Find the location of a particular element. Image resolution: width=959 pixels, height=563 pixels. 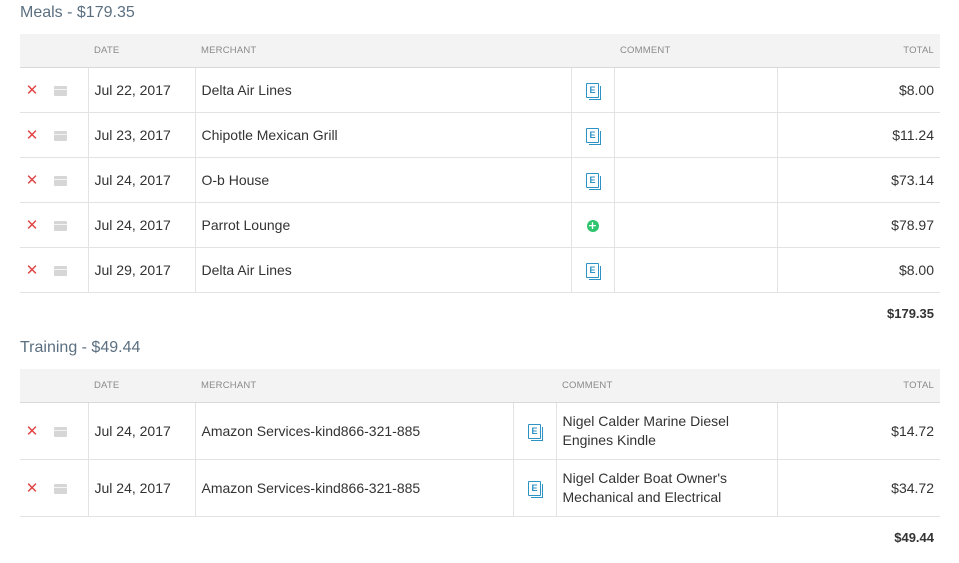

expense-date: Jul 29, 2017 is located at coordinates (141, 270).